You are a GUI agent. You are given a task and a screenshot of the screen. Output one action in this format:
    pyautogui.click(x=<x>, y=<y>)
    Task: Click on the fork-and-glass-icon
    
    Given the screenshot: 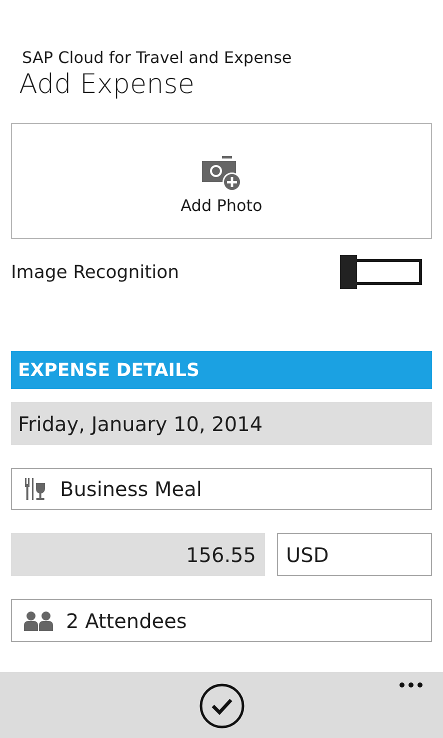 What is the action you would take?
    pyautogui.click(x=36, y=489)
    